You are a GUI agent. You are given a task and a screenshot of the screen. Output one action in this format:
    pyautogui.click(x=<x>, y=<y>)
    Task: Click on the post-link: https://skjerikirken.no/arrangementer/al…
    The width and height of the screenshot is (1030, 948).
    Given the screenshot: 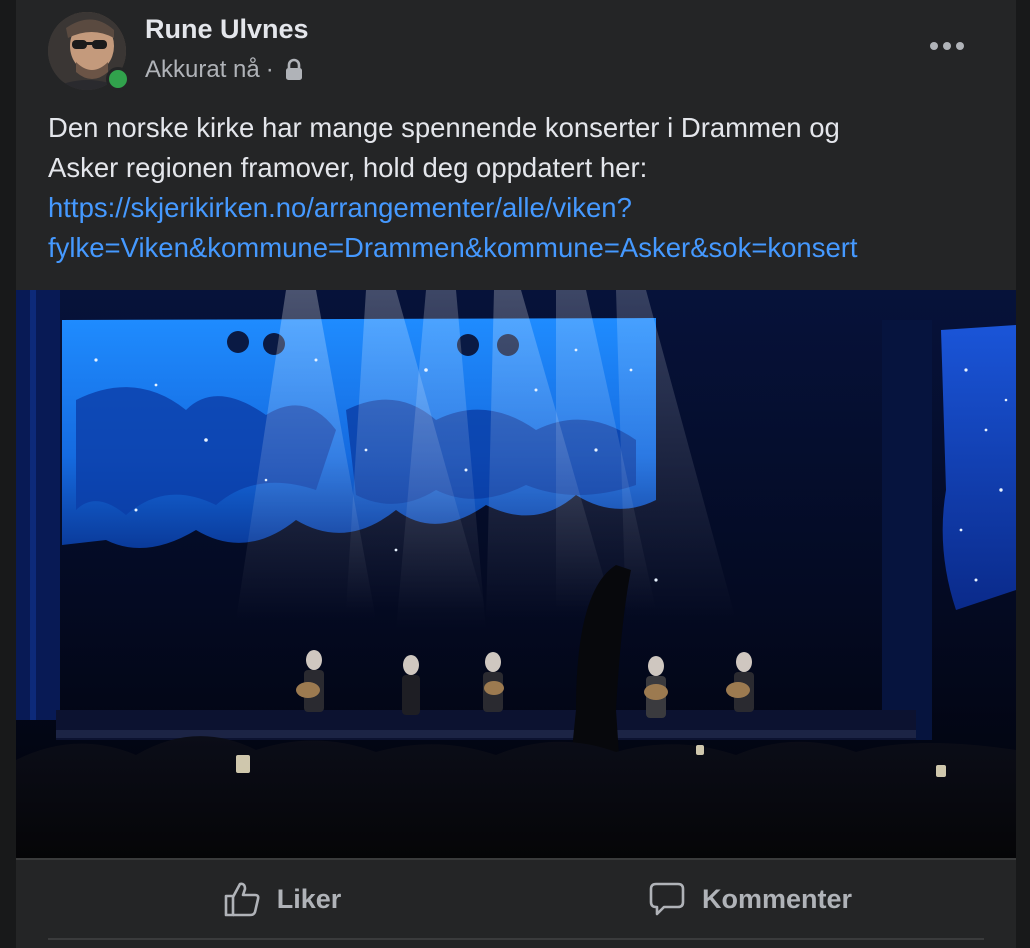 What is the action you would take?
    pyautogui.click(x=523, y=208)
    